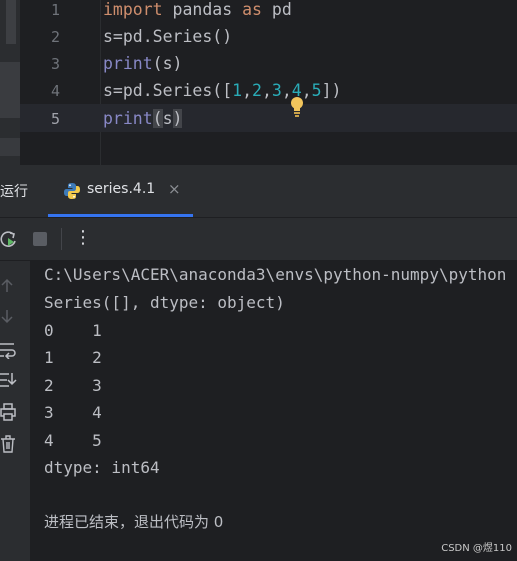 The height and width of the screenshot is (561, 517). What do you see at coordinates (258, 239) in the screenshot?
I see `run-toolbar: ⋮` at bounding box center [258, 239].